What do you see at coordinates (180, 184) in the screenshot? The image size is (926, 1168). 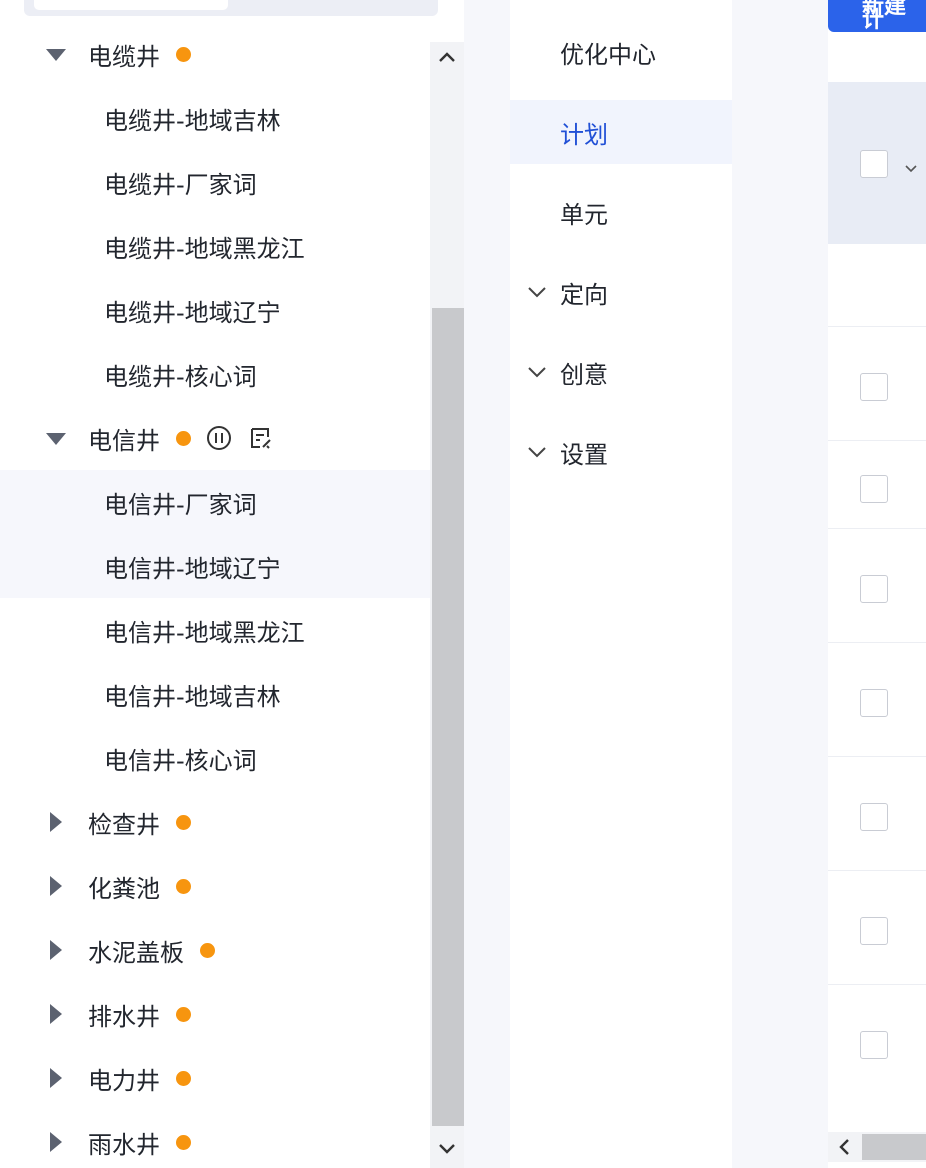 I see `tree-node-label: 电缆井-厂家词` at bounding box center [180, 184].